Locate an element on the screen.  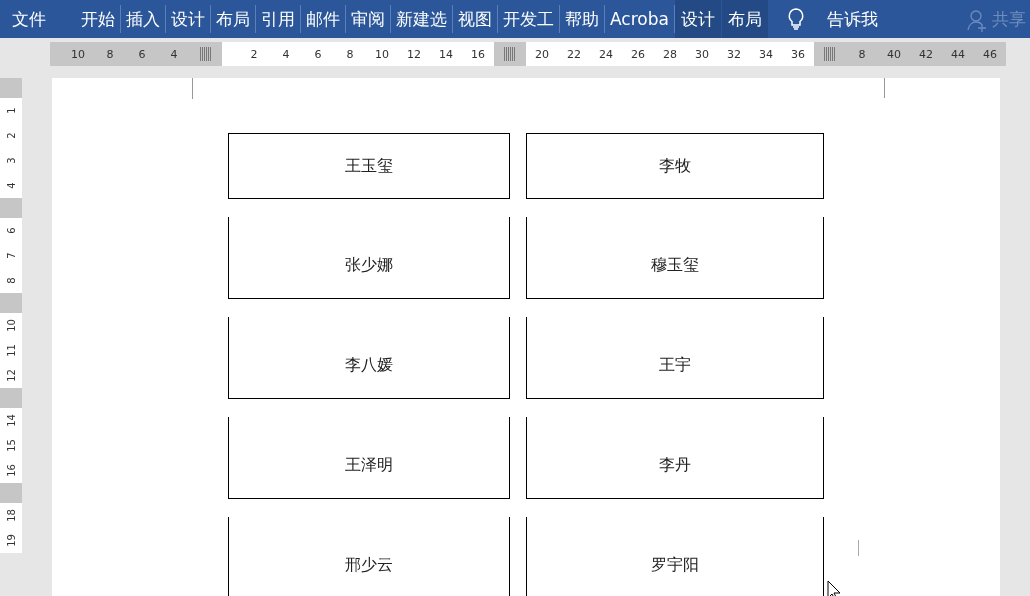
ruler-number: 22 is located at coordinates (574, 54).